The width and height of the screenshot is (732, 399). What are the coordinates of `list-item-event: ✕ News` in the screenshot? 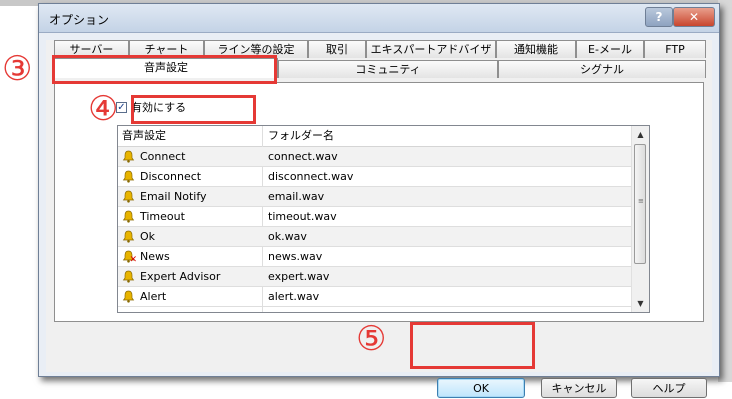 It's located at (146, 256).